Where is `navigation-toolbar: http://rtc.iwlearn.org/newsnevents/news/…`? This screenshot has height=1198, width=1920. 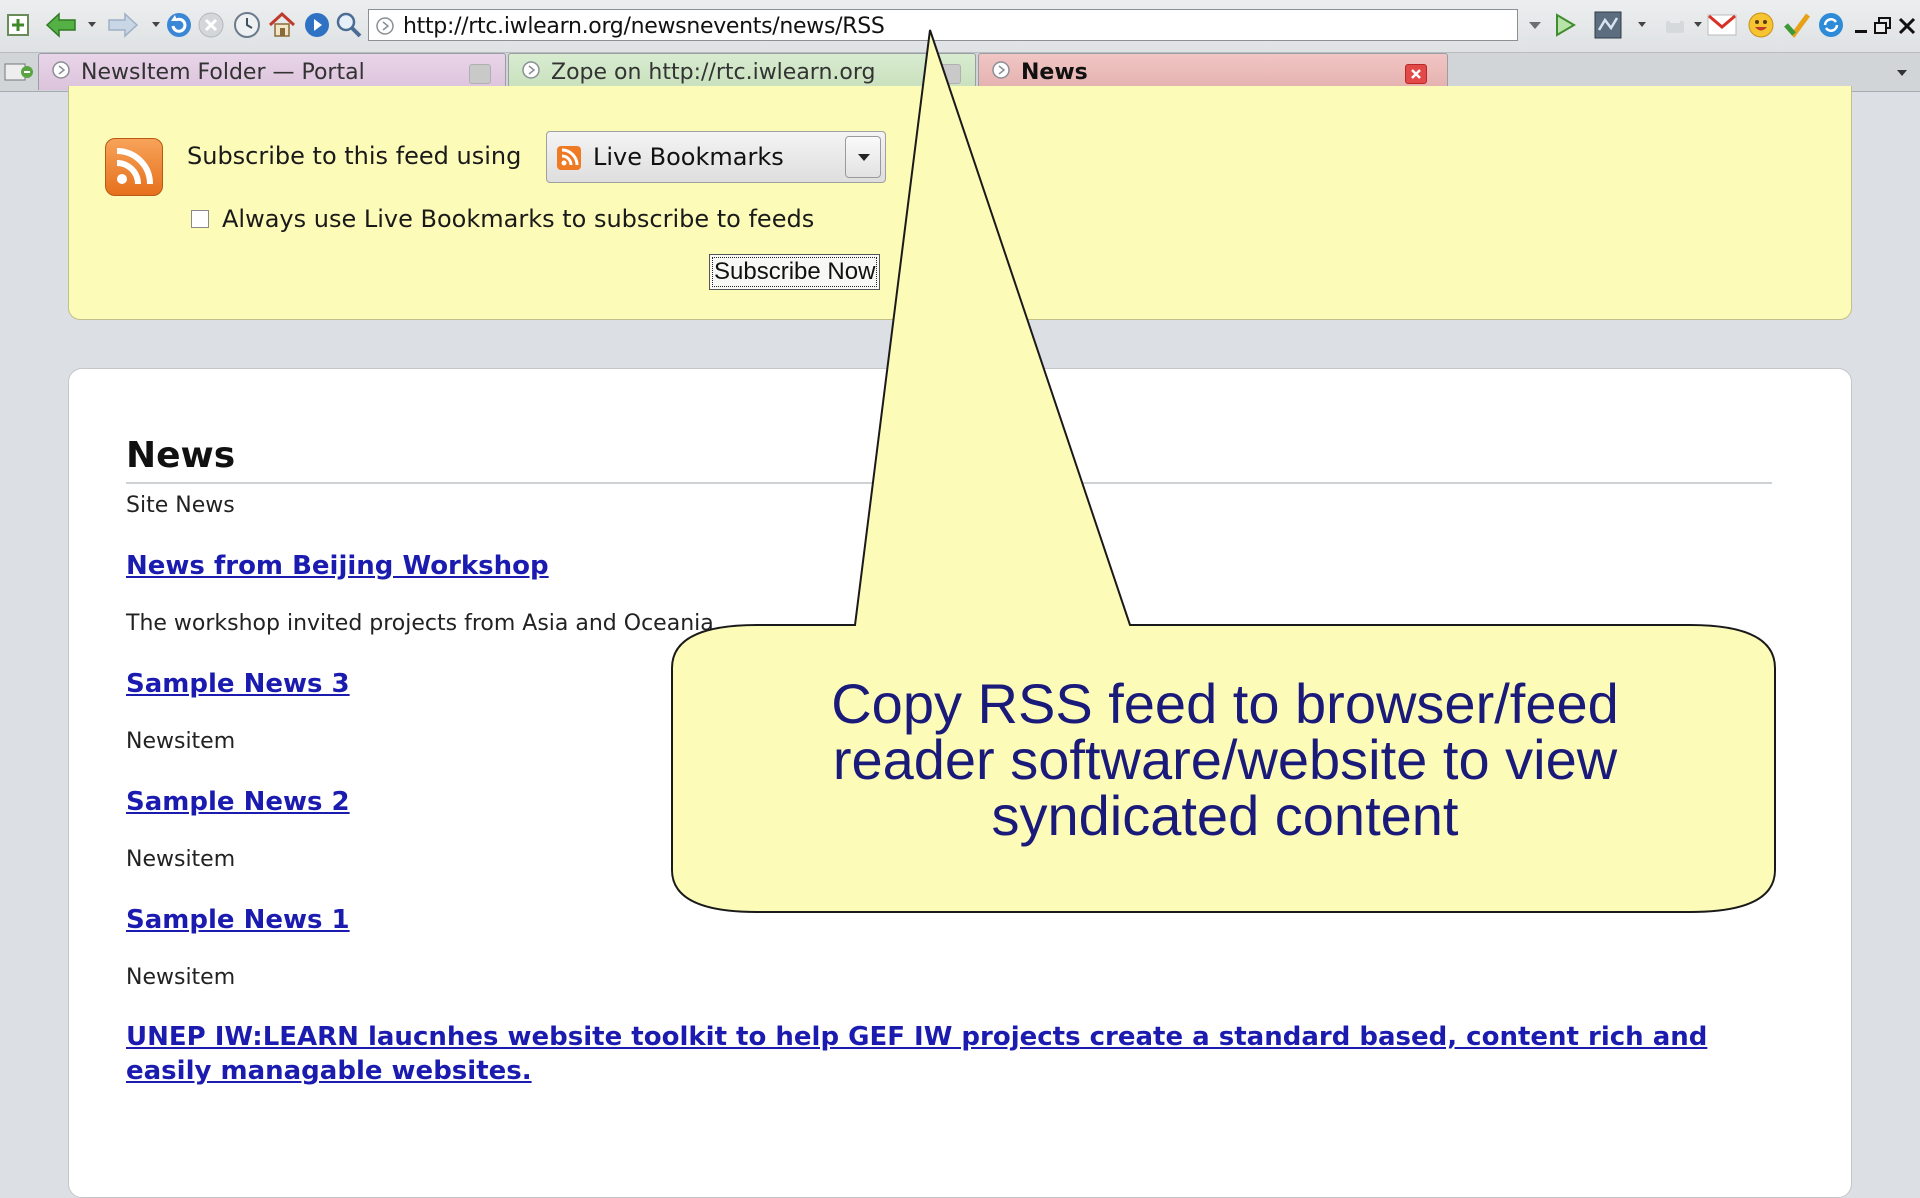 navigation-toolbar: http://rtc.iwlearn.org/newsnevents/news/… is located at coordinates (960, 26).